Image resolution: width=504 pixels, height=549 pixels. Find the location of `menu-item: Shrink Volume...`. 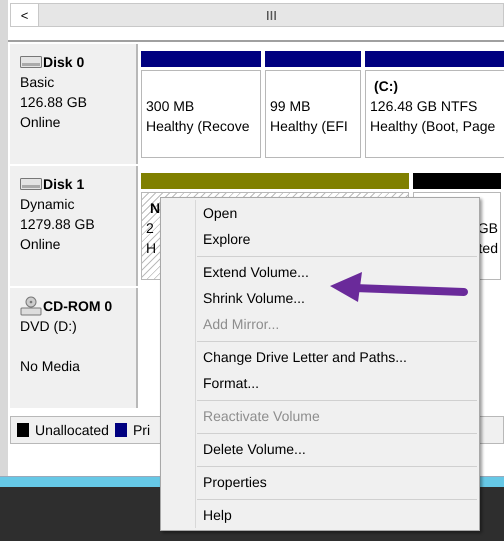

menu-item: Shrink Volume... is located at coordinates (320, 298).